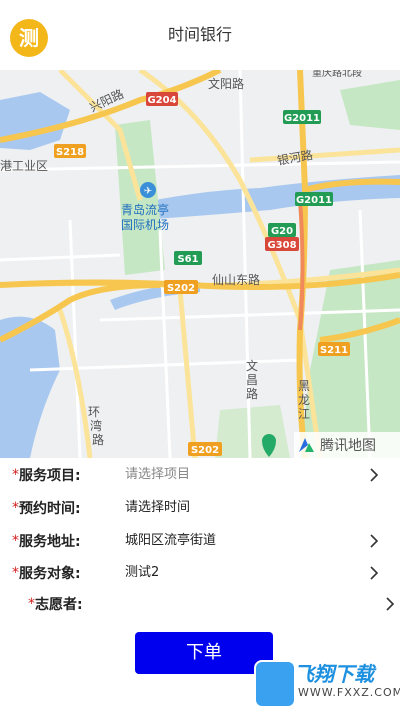 The image size is (400, 711). Describe the element at coordinates (275, 684) in the screenshot. I see `watermark-logo-icon` at that location.